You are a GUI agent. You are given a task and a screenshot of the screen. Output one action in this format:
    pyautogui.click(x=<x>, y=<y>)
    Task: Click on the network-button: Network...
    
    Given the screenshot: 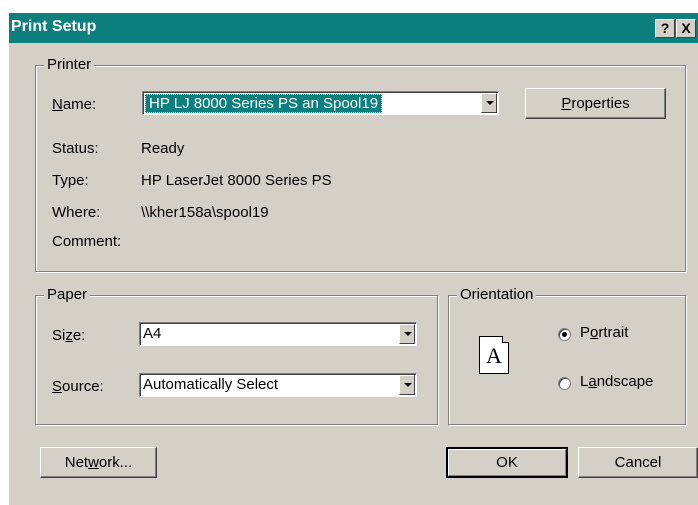 What is the action you would take?
    pyautogui.click(x=98, y=462)
    